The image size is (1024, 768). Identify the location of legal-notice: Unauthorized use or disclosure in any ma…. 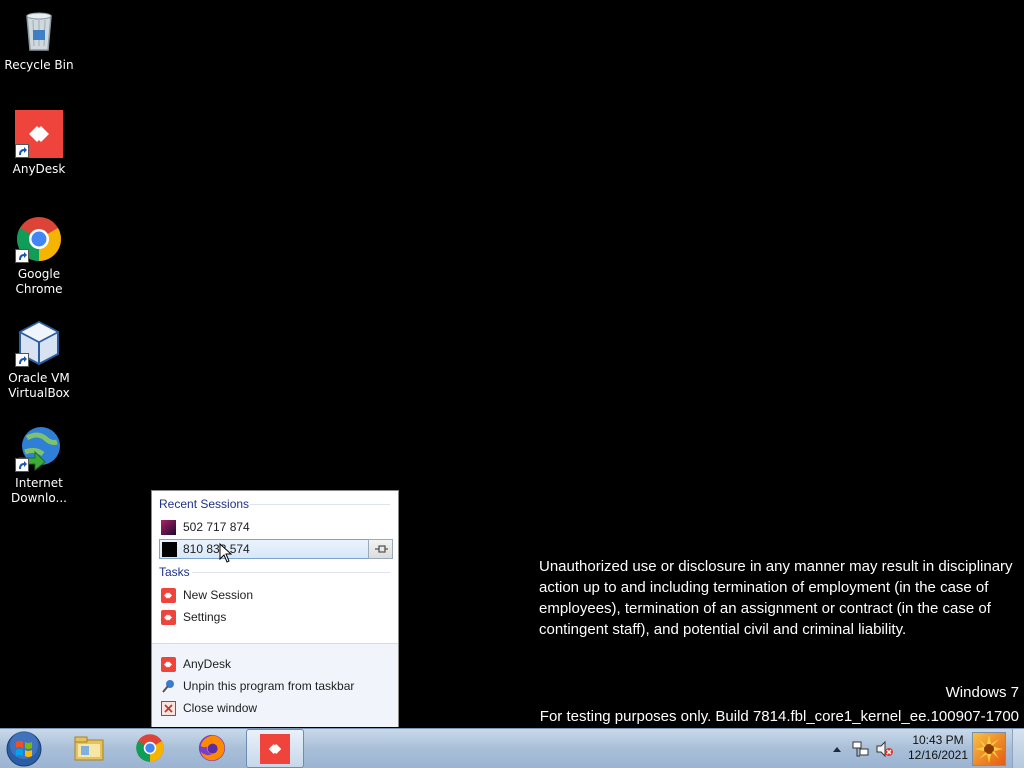
(776, 598).